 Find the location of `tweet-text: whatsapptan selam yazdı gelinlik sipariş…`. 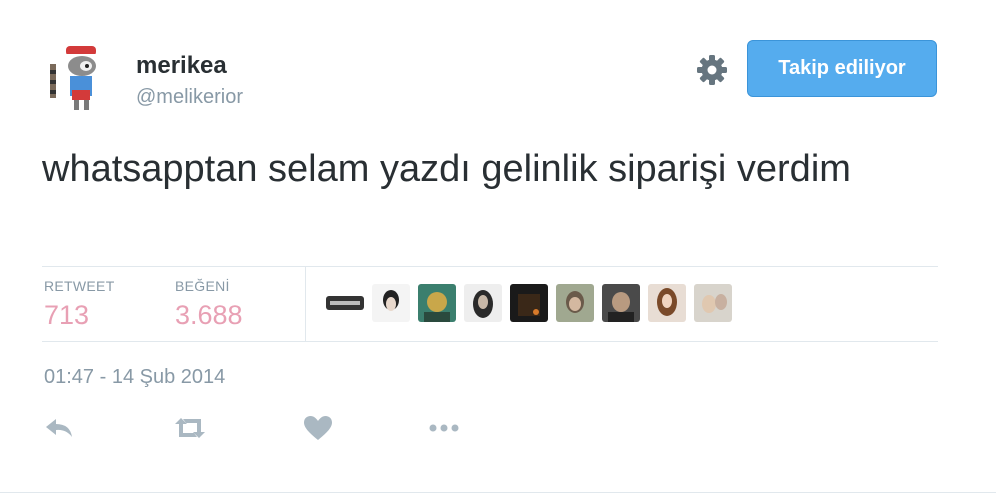

tweet-text: whatsapptan selam yazdı gelinlik sipariş… is located at coordinates (446, 169).